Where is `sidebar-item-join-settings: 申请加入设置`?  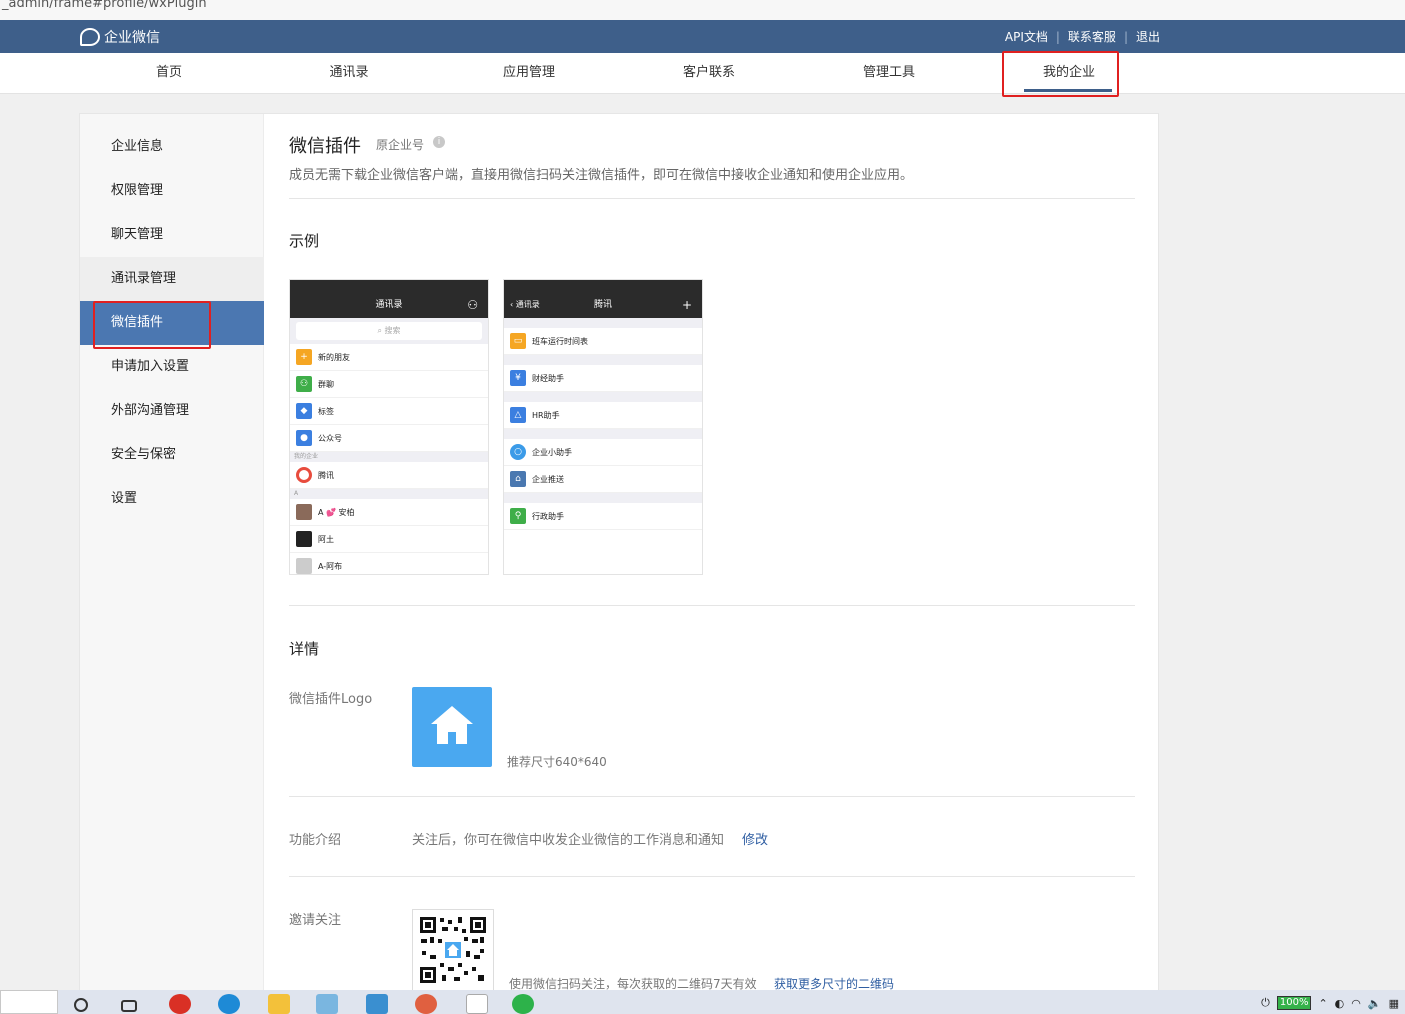 sidebar-item-join-settings: 申请加入设置 is located at coordinates (172, 367).